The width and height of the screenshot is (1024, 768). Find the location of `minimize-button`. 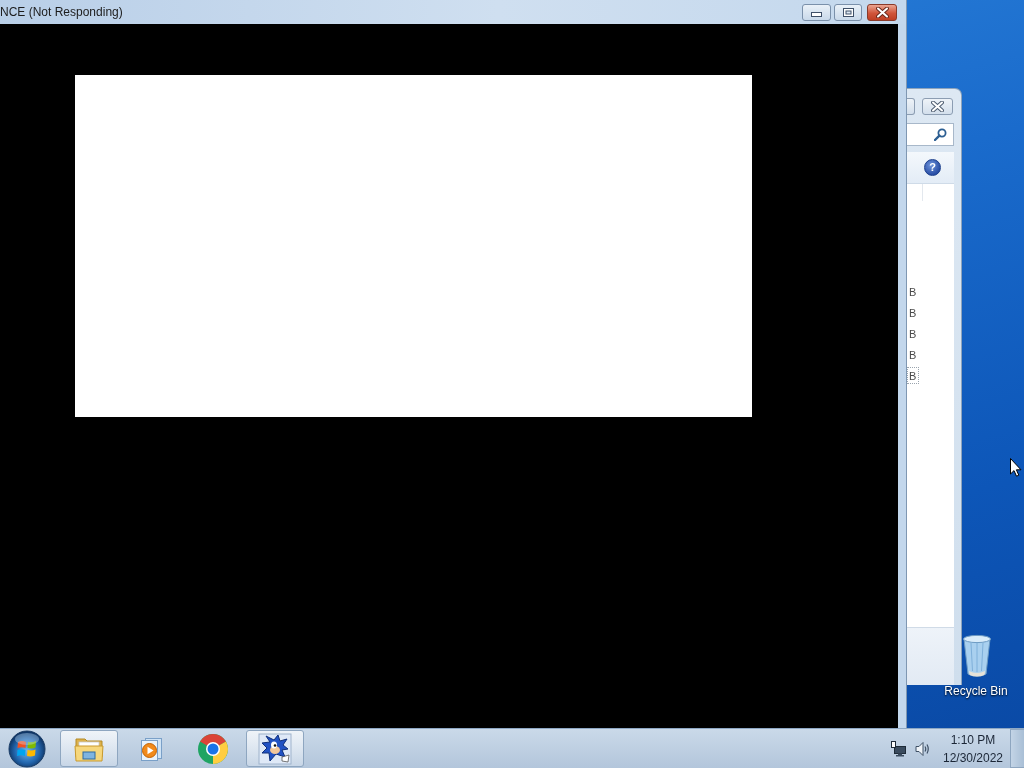

minimize-button is located at coordinates (816, 12).